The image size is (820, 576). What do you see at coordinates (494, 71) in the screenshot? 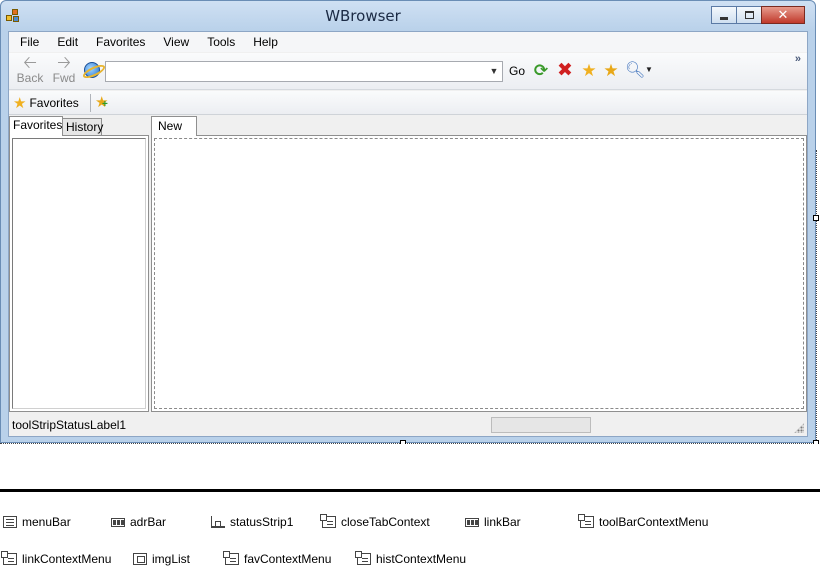
I see `chevron-down-icon: ▼` at bounding box center [494, 71].